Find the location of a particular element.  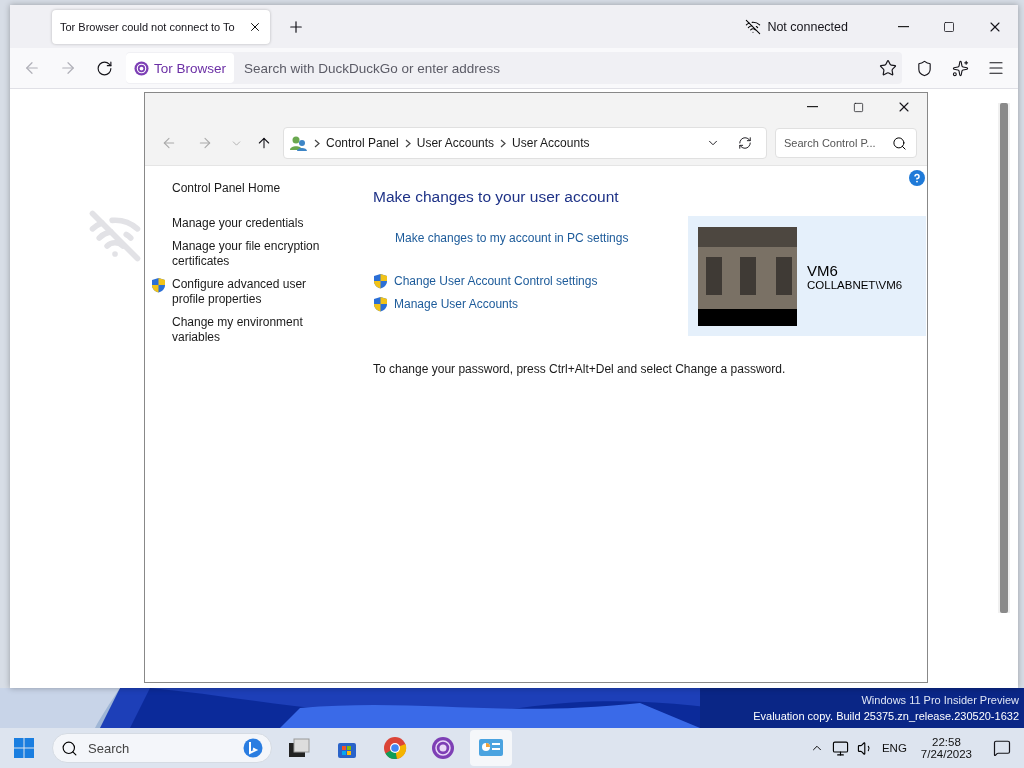

task-link: Make changes to my account in PC settings is located at coordinates (512, 237).